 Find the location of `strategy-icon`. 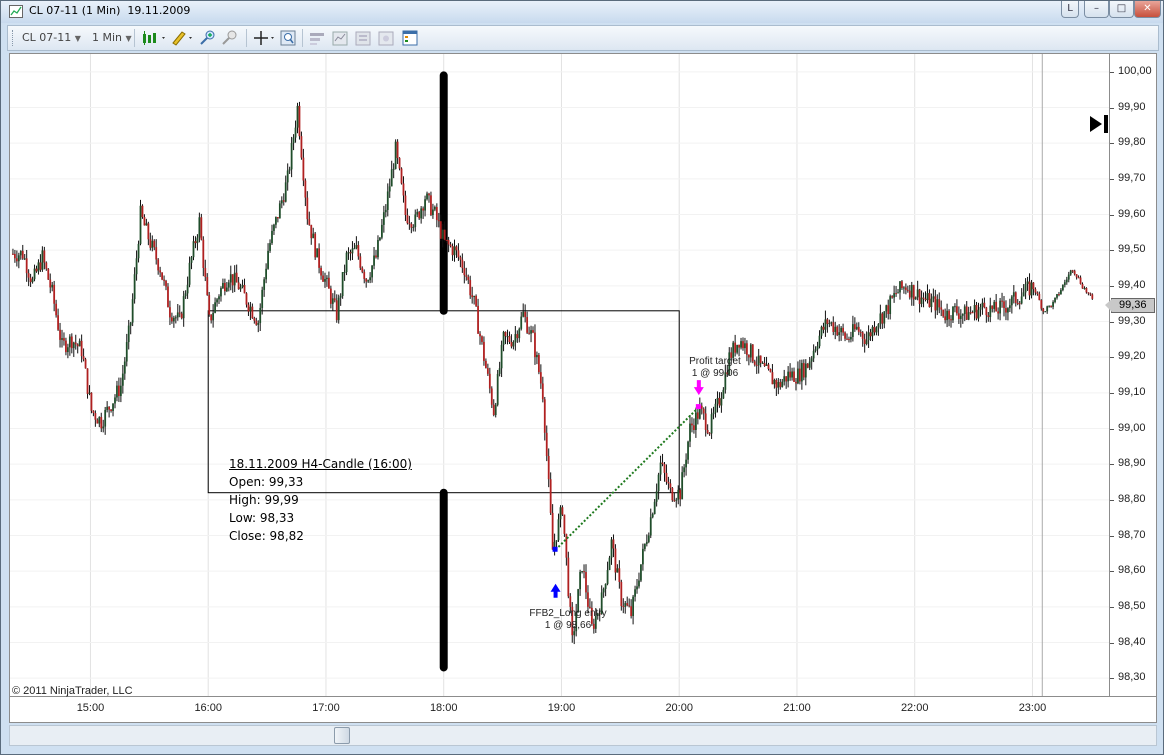

strategy-icon is located at coordinates (317, 38).